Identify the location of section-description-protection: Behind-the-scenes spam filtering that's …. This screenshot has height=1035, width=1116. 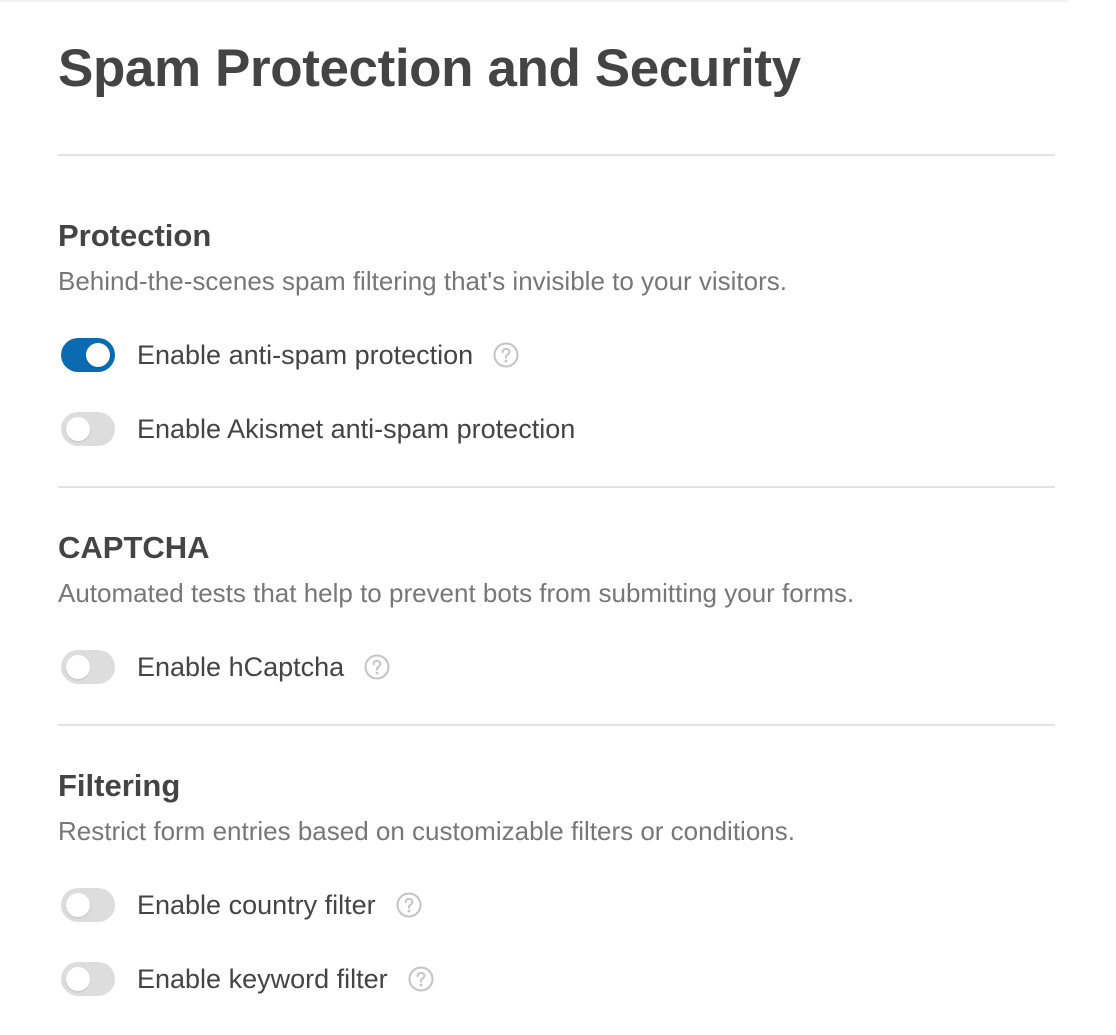
(422, 281).